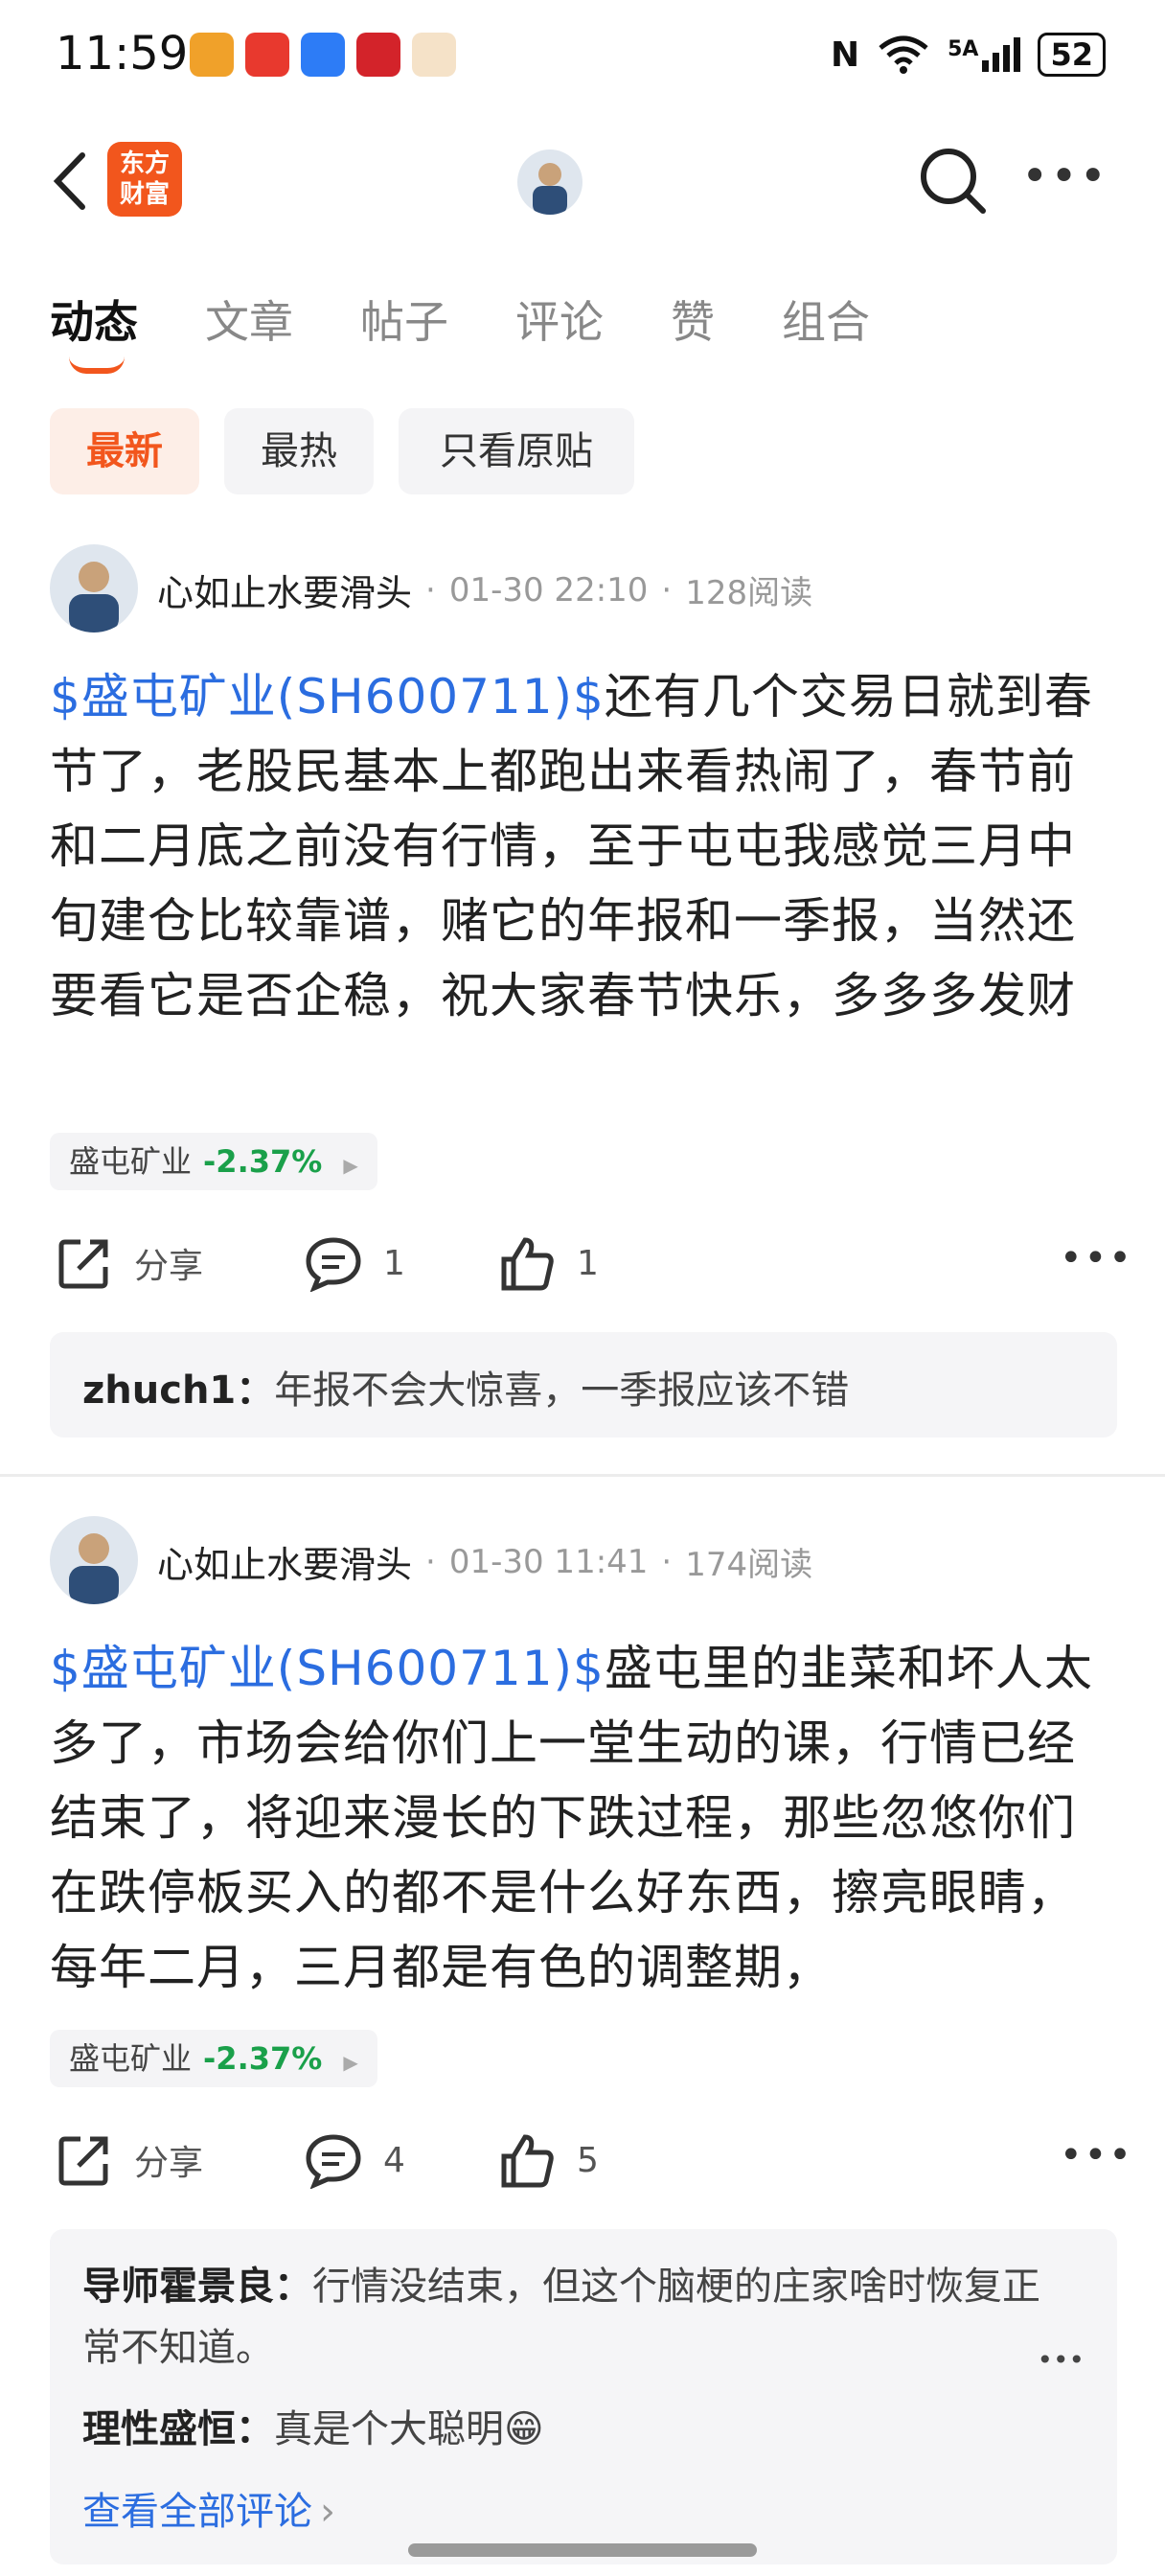 The width and height of the screenshot is (1165, 2576). Describe the element at coordinates (985, 54) in the screenshot. I see `signal-icon: 5A` at that location.